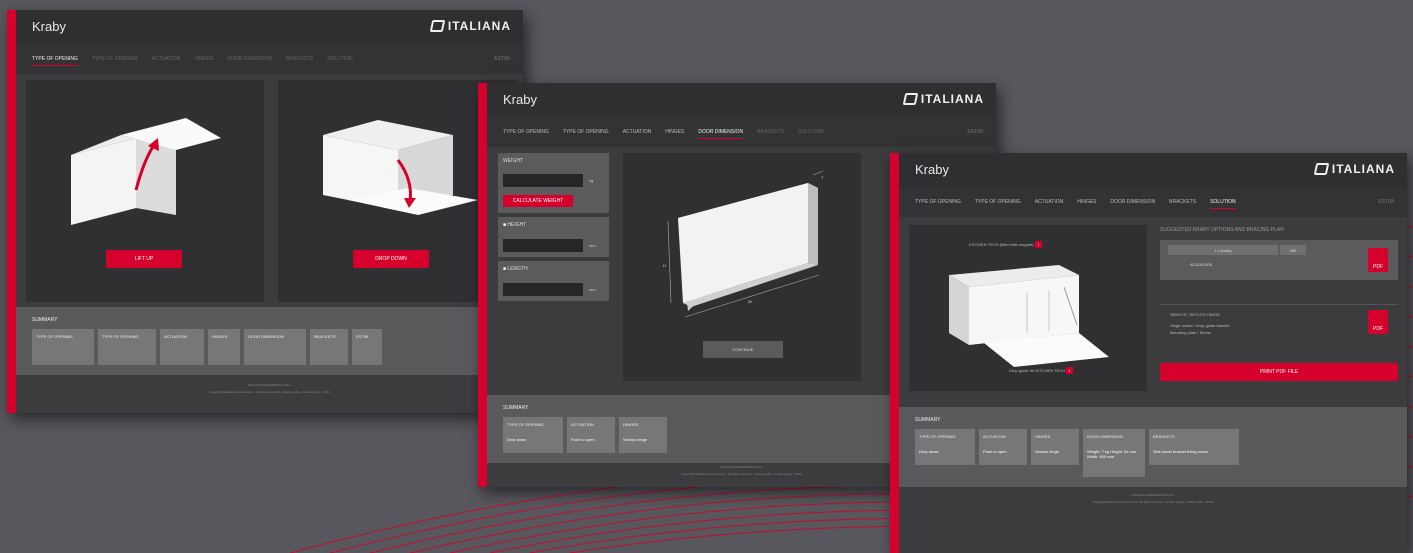  I want to click on info-line-1: Hinge model / Drop guide bracket, so click(1200, 325).